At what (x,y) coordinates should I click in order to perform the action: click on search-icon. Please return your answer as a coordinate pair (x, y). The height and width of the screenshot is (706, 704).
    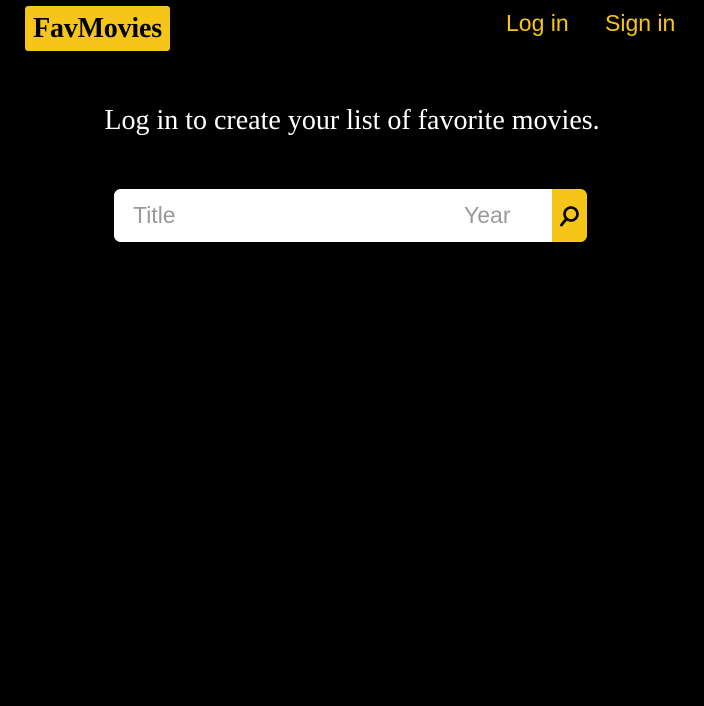
    Looking at the image, I should click on (570, 216).